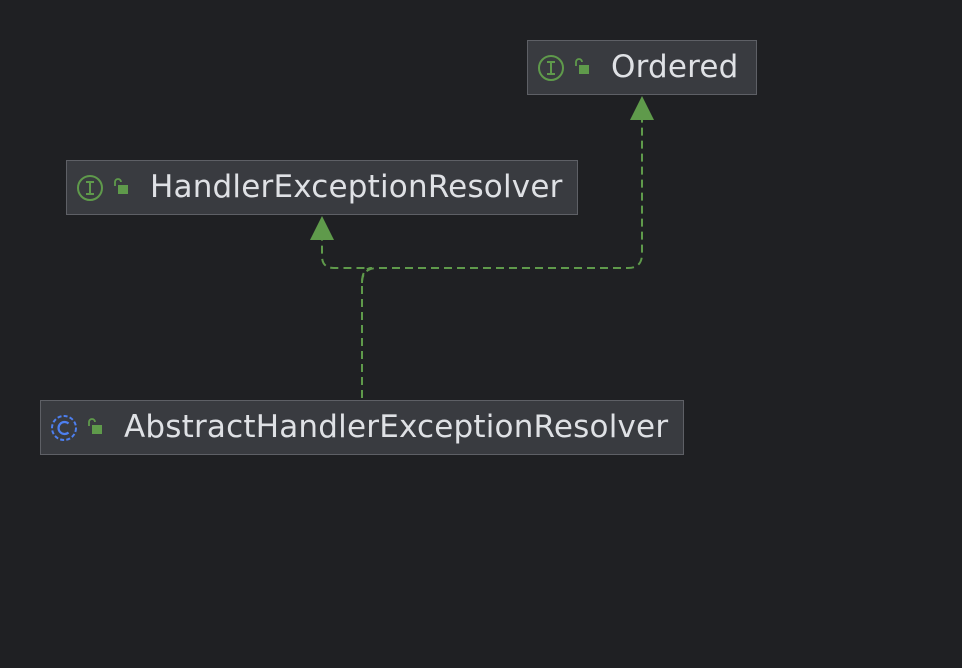 The height and width of the screenshot is (668, 962). What do you see at coordinates (64, 428) in the screenshot?
I see `abstract-class-icon` at bounding box center [64, 428].